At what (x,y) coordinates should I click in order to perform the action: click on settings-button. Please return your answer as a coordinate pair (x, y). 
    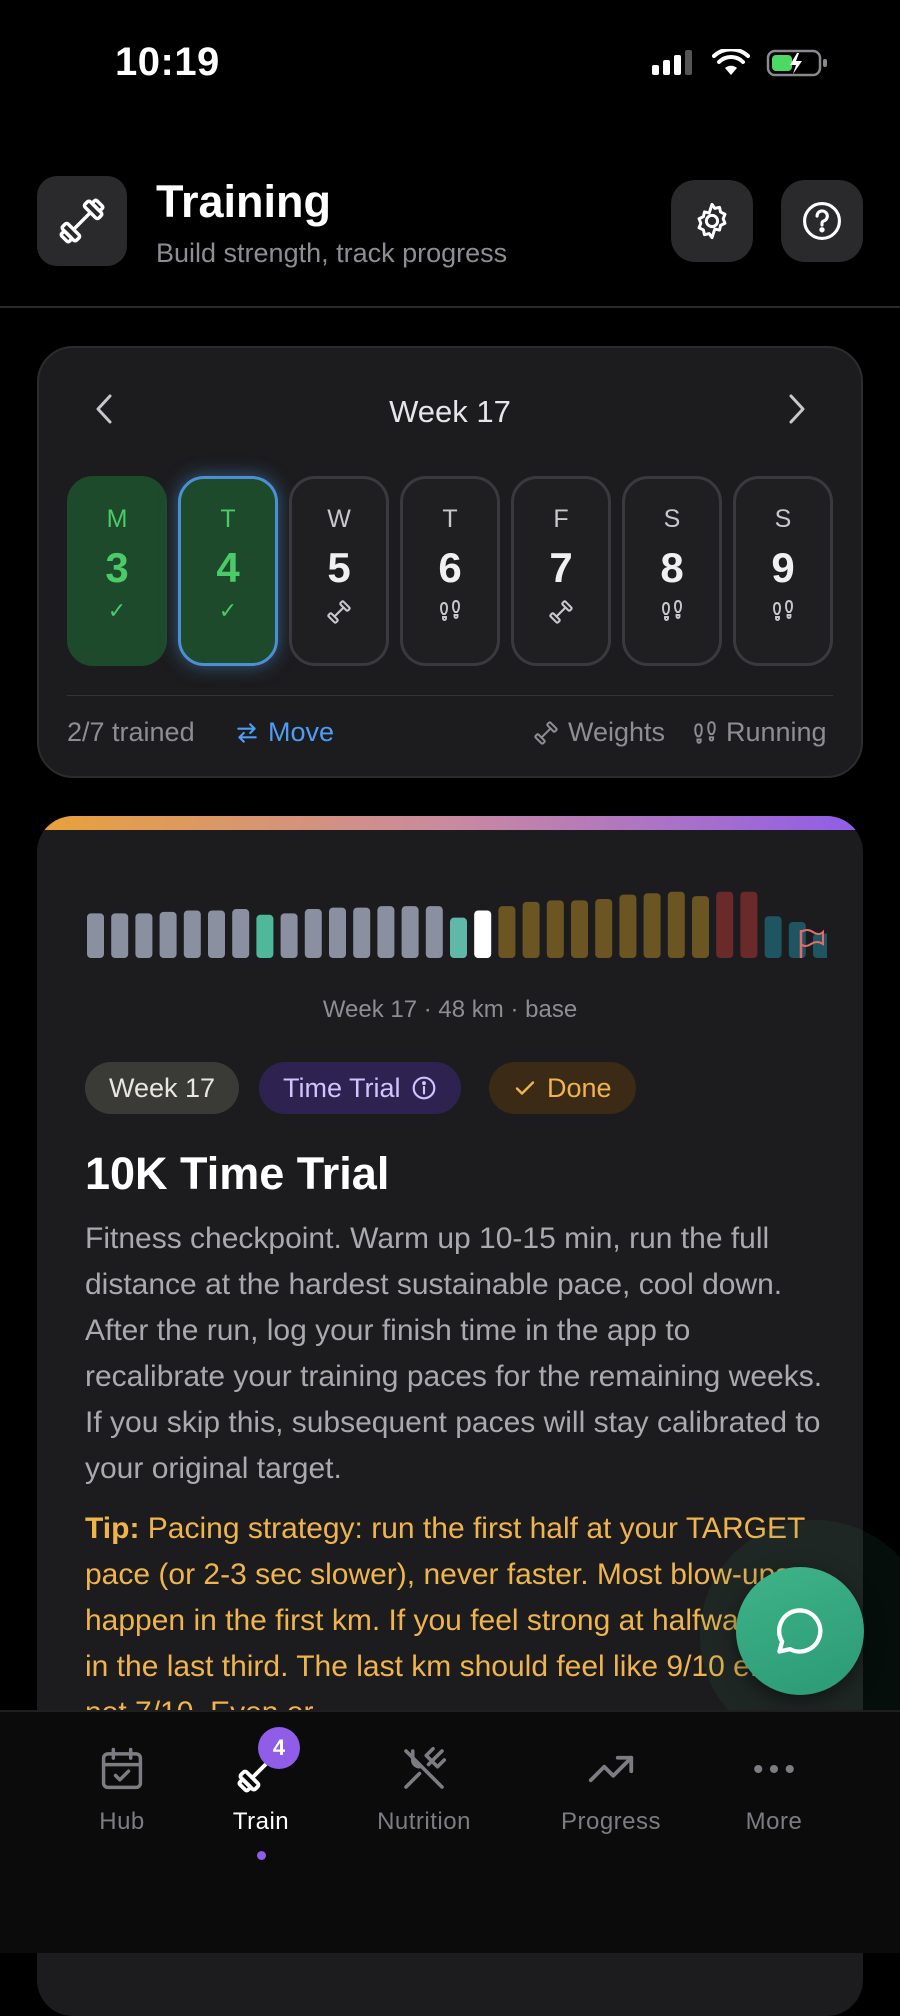
    Looking at the image, I should click on (712, 221).